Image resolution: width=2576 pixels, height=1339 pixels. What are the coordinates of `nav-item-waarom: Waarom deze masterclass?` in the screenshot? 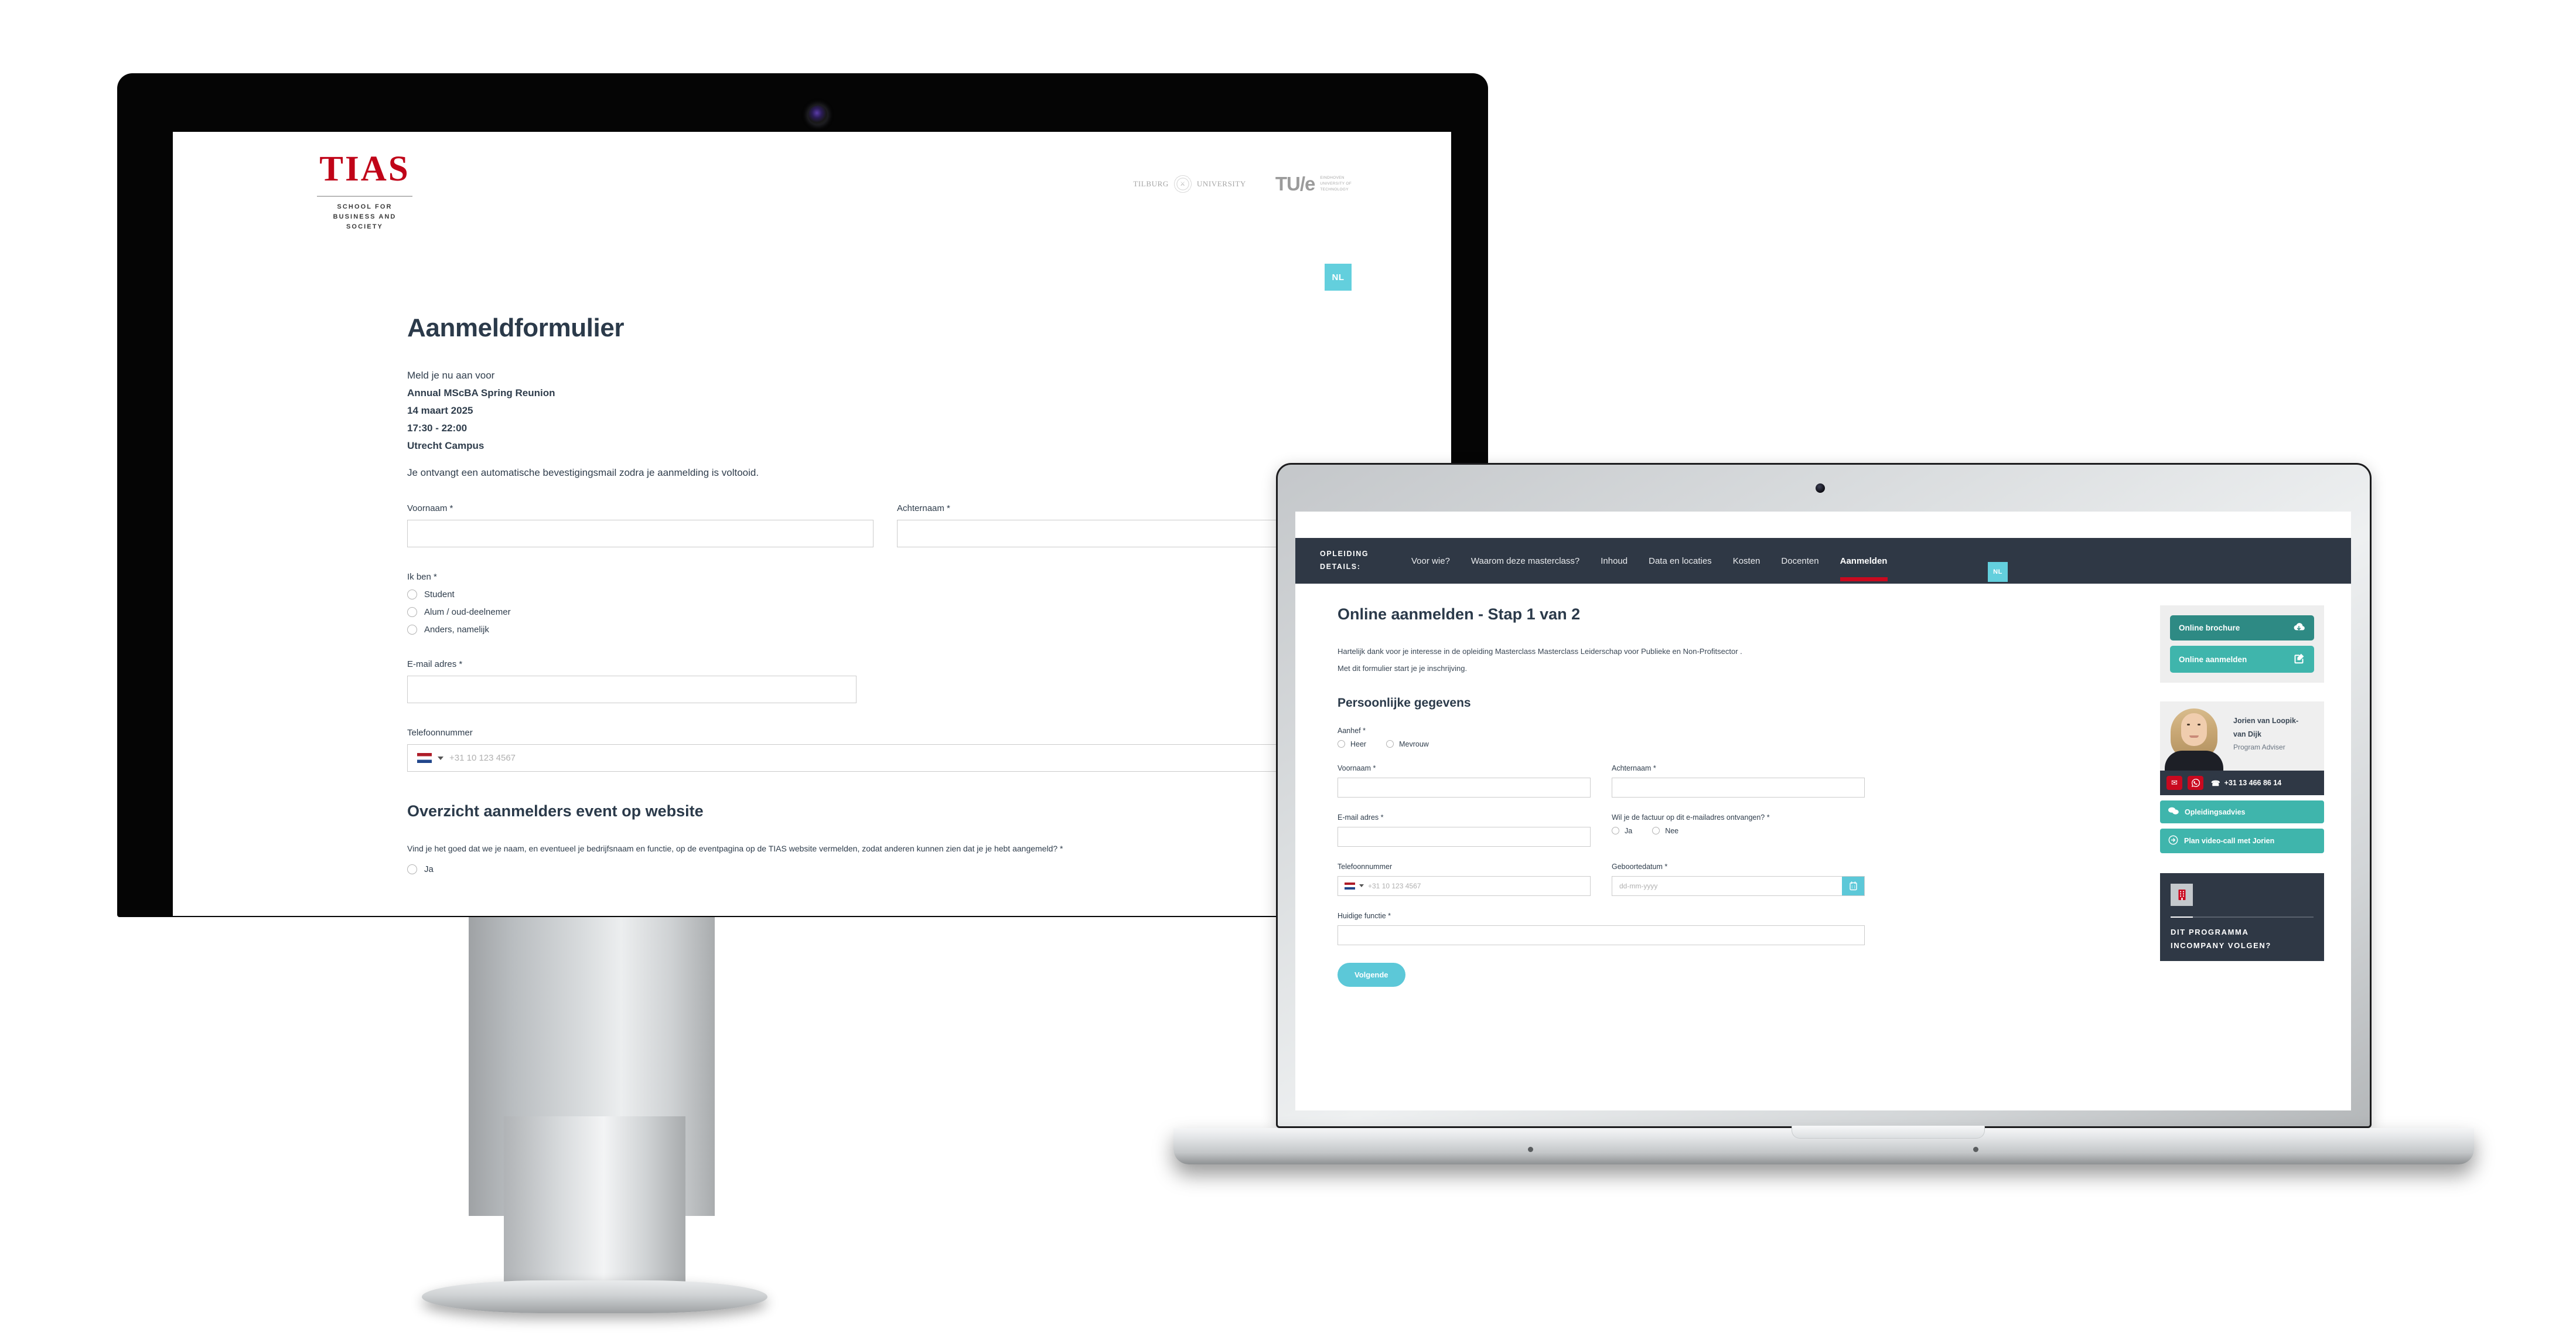 It's located at (1525, 561).